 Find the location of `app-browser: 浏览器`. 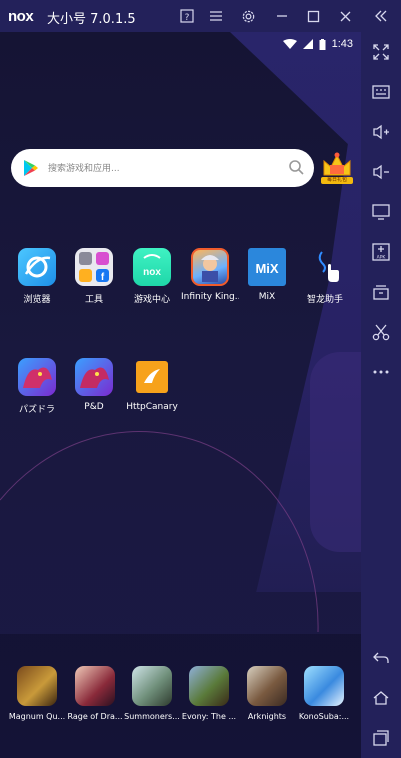

app-browser: 浏览器 is located at coordinates (37, 276).